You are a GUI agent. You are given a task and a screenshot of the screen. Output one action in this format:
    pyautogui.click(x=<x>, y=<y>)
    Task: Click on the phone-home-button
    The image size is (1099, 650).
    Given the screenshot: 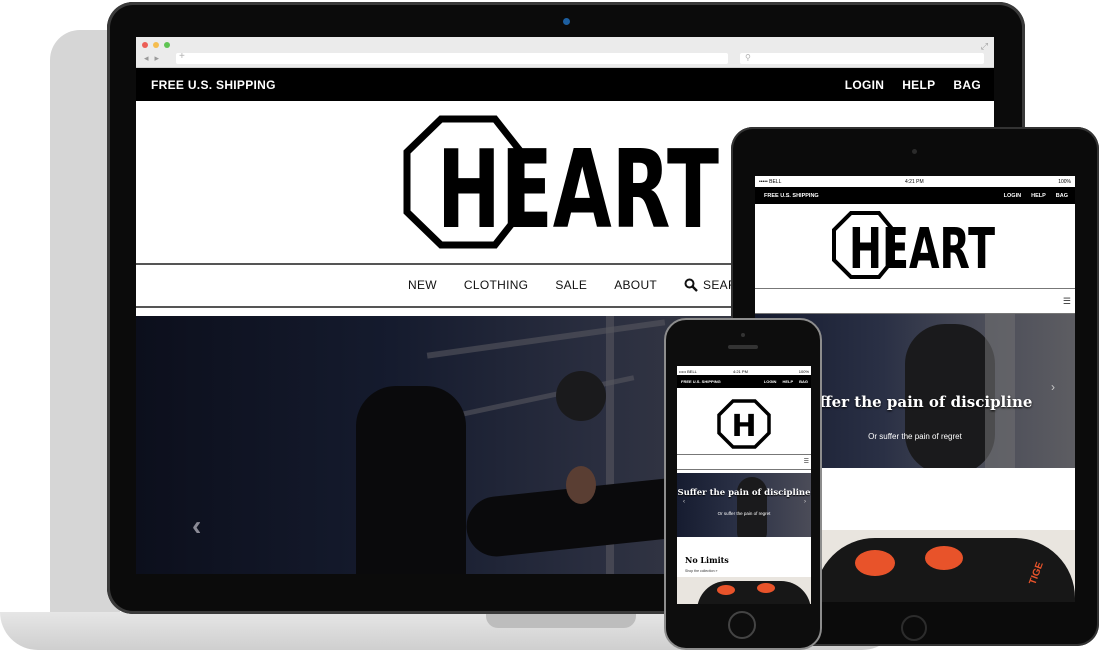 What is the action you would take?
    pyautogui.click(x=742, y=625)
    